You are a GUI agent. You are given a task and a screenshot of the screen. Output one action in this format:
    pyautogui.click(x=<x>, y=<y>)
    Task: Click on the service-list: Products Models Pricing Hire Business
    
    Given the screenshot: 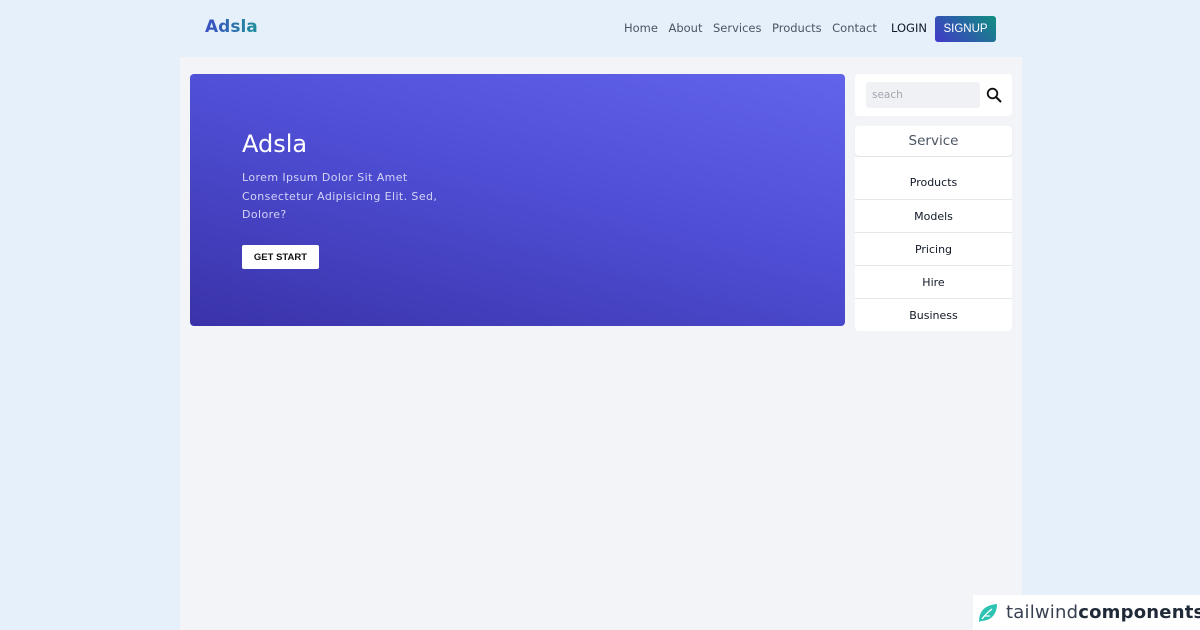 What is the action you would take?
    pyautogui.click(x=933, y=244)
    